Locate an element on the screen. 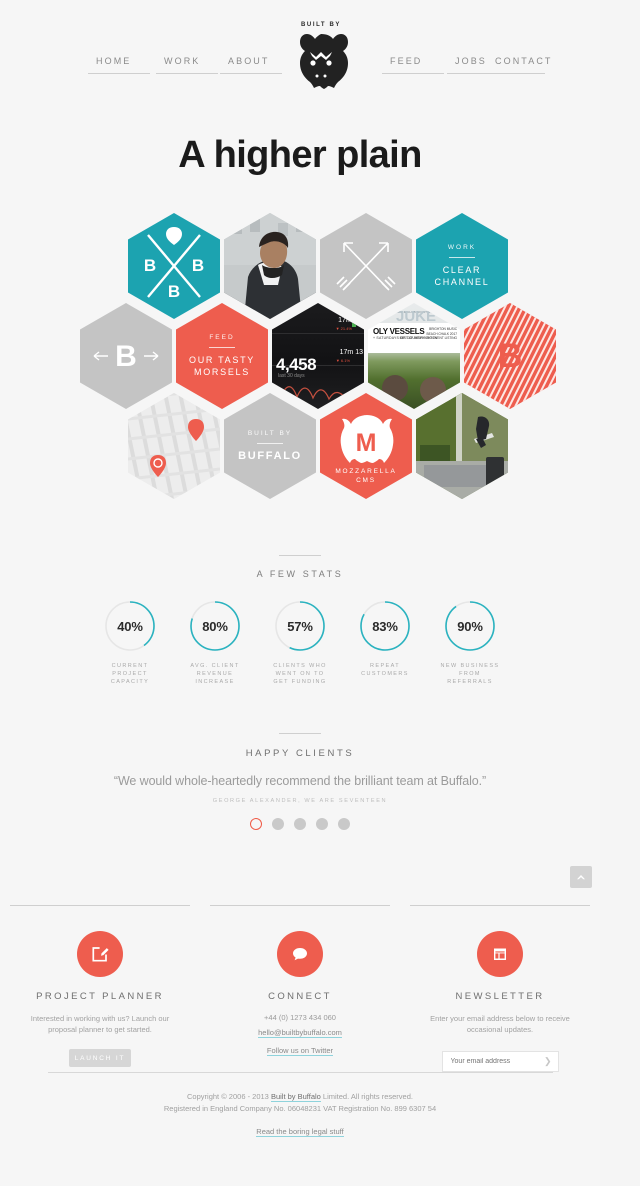 The image size is (640, 1186). hex-b-pattern: B is located at coordinates (510, 356).